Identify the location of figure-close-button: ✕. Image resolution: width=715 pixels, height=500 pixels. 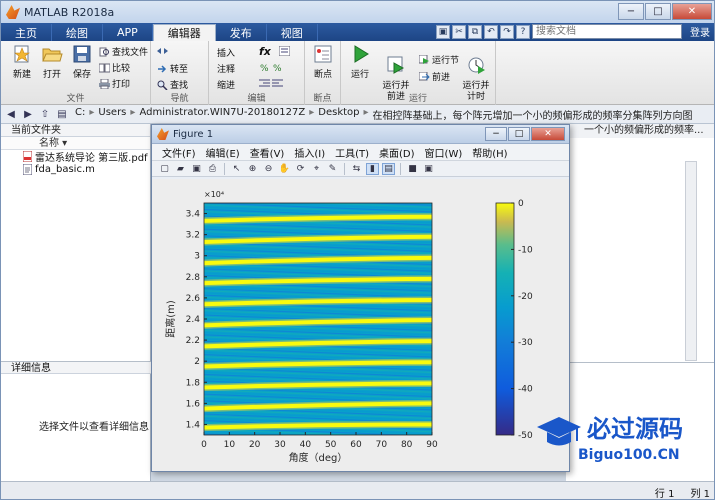
(548, 134).